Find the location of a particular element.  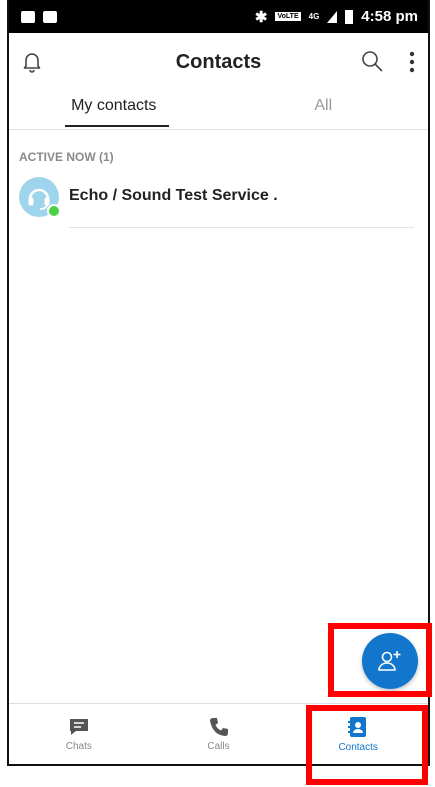

nav-label: Chats is located at coordinates (78, 746).